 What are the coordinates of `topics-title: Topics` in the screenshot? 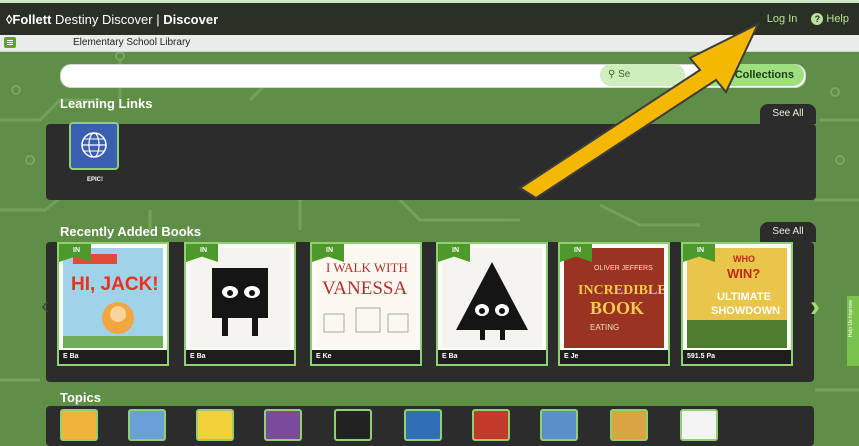 It's located at (80, 397).